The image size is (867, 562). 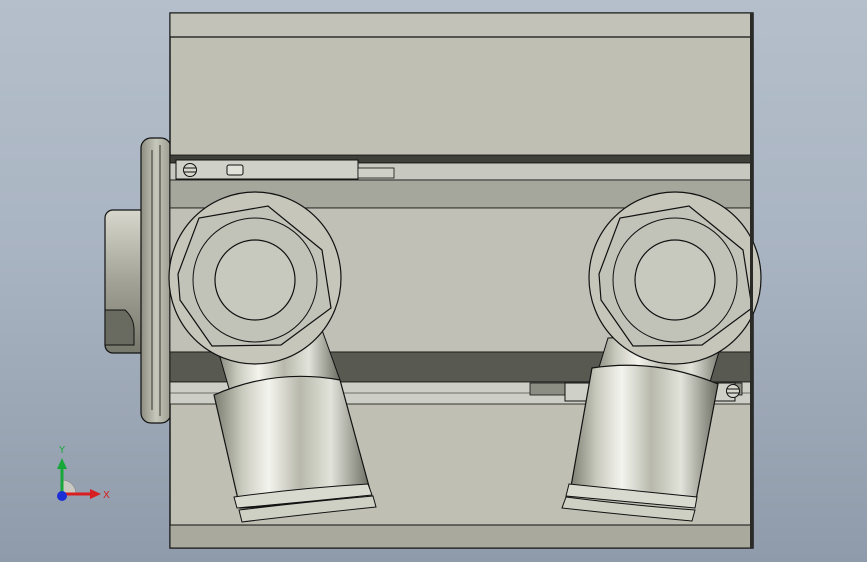 What do you see at coordinates (62, 496) in the screenshot?
I see `z-axis-icon` at bounding box center [62, 496].